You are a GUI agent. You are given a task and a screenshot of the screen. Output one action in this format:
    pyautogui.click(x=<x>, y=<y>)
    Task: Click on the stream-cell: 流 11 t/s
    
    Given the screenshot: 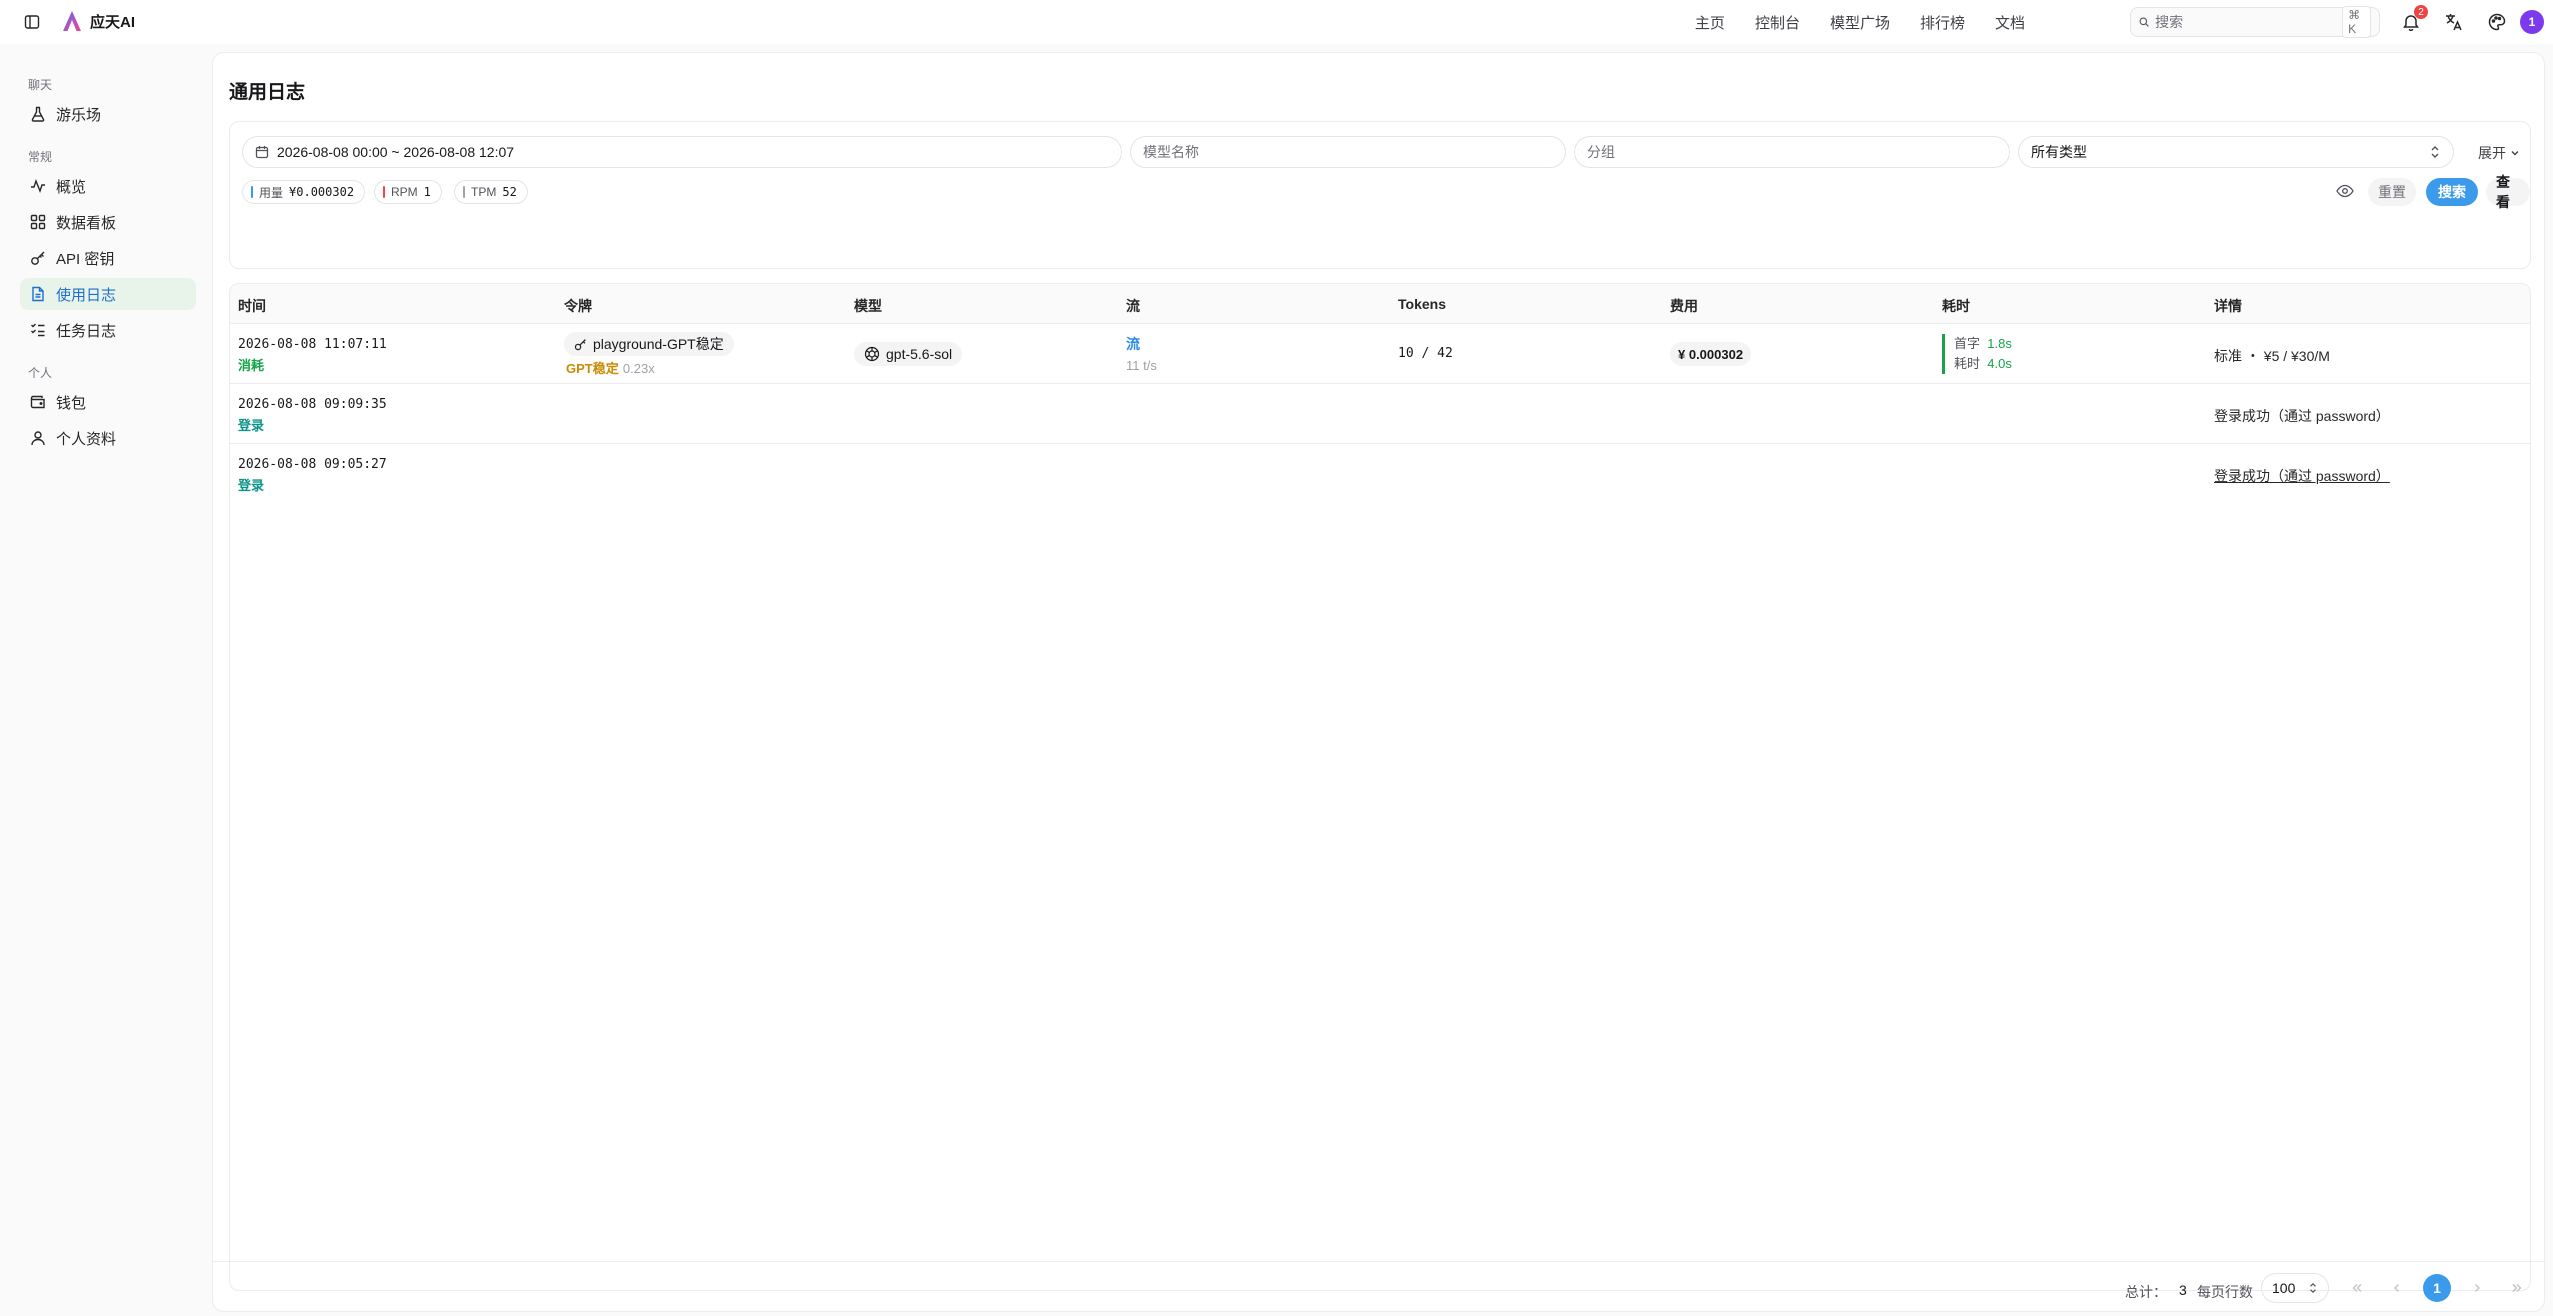 What is the action you would take?
    pyautogui.click(x=1141, y=355)
    